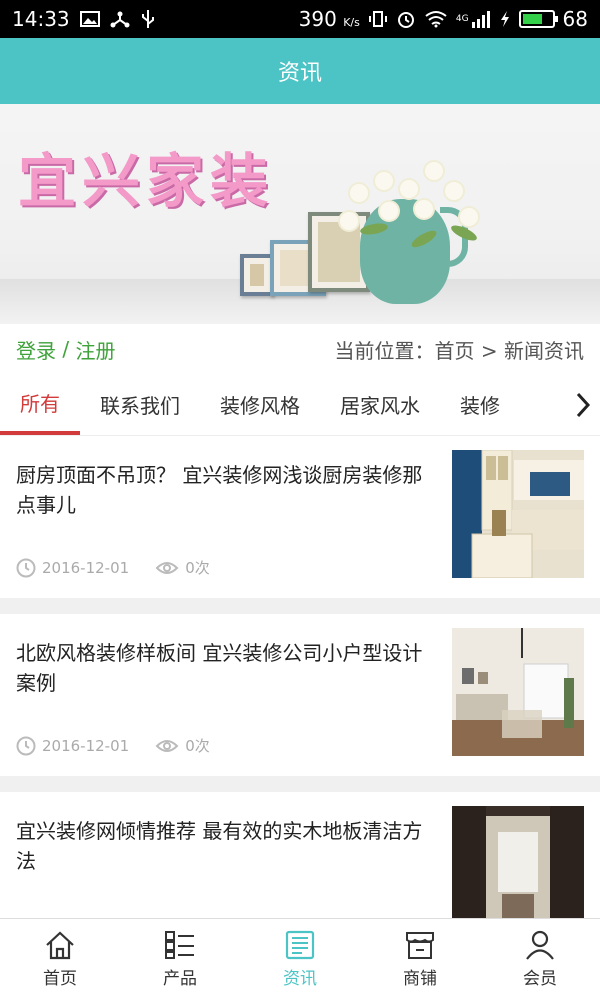 The width and height of the screenshot is (600, 1000). I want to click on tab-contact-us: 联系我们, so click(140, 404).